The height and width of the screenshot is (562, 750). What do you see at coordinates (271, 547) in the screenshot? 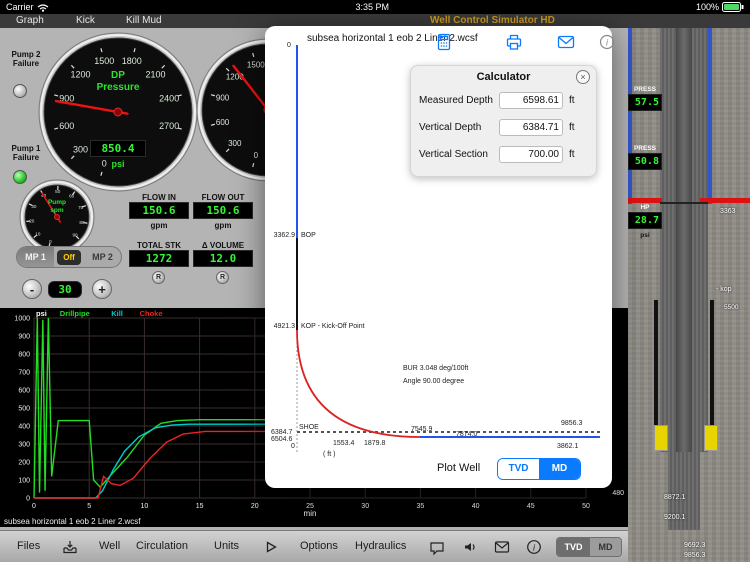
I see `play-icon` at bounding box center [271, 547].